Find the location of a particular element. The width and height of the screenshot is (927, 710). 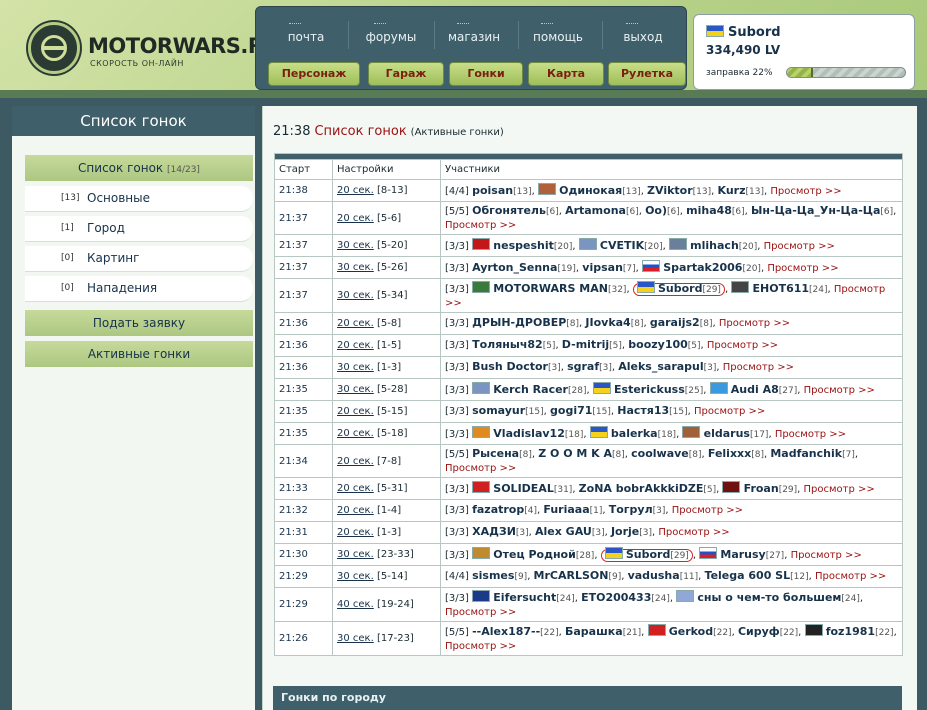

participant-name: Marusy is located at coordinates (742, 554).